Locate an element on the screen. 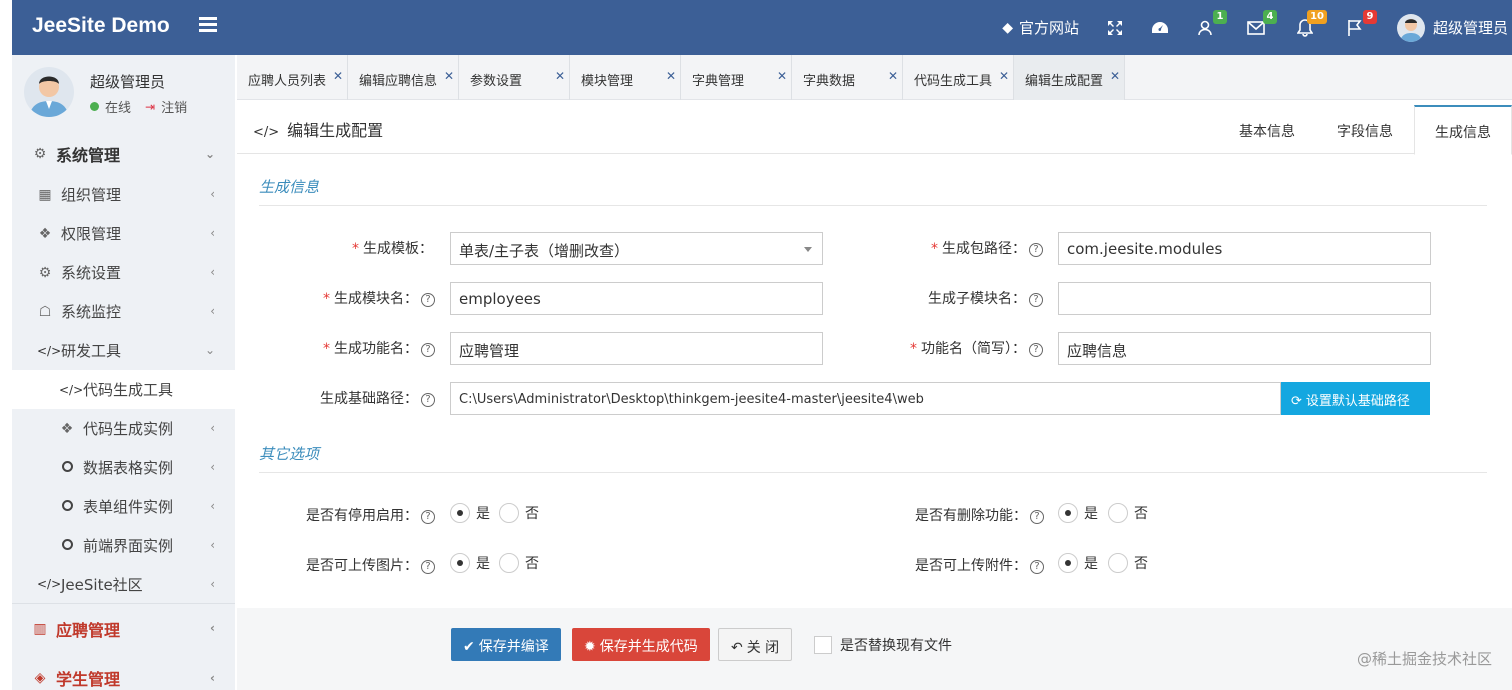 This screenshot has width=1512, height=690. save-compile-button: ✔ 保存并编译 is located at coordinates (506, 644).